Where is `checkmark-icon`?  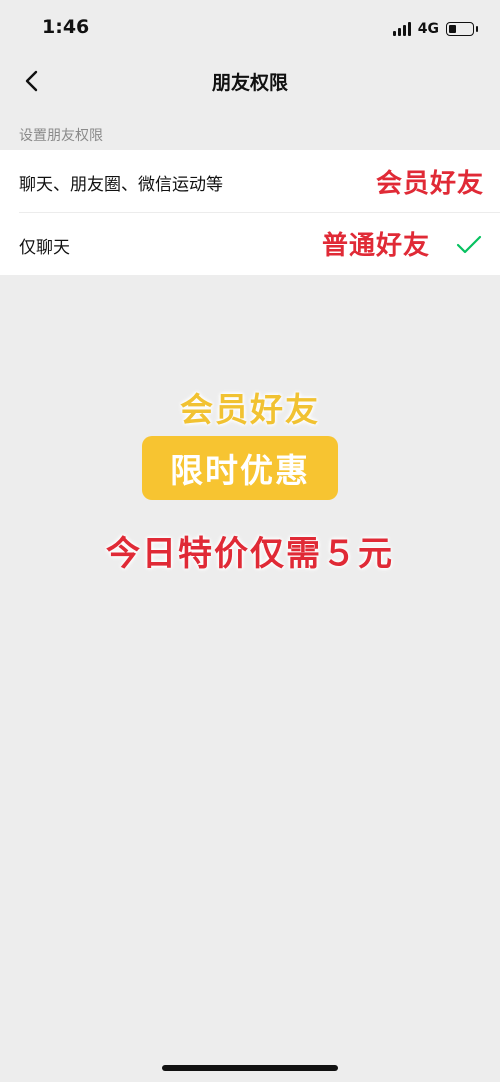
checkmark-icon is located at coordinates (469, 244).